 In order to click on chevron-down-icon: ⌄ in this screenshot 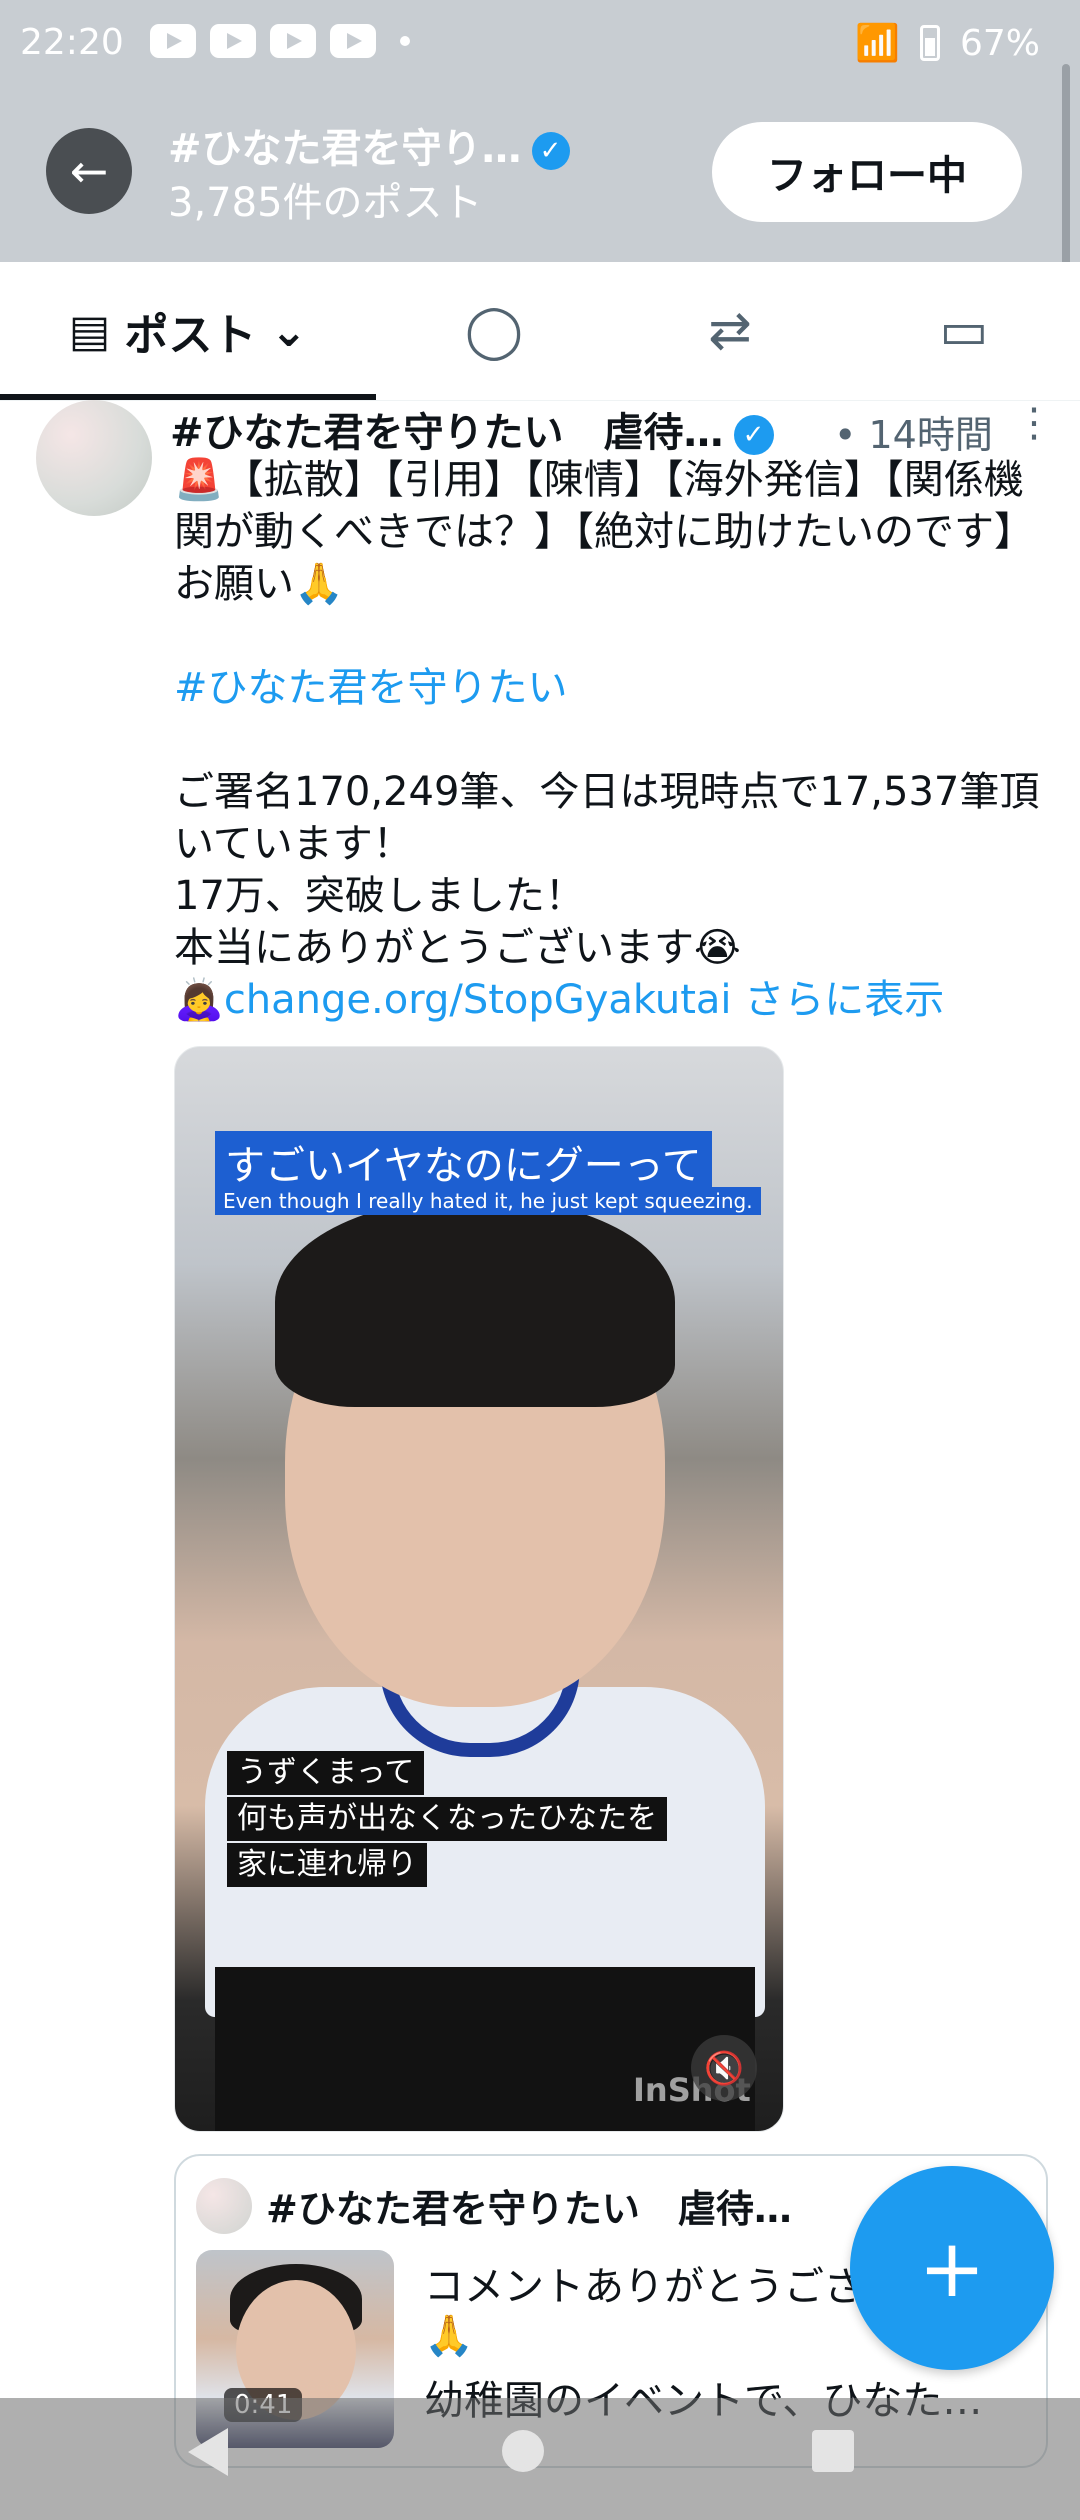, I will do `click(289, 331)`.